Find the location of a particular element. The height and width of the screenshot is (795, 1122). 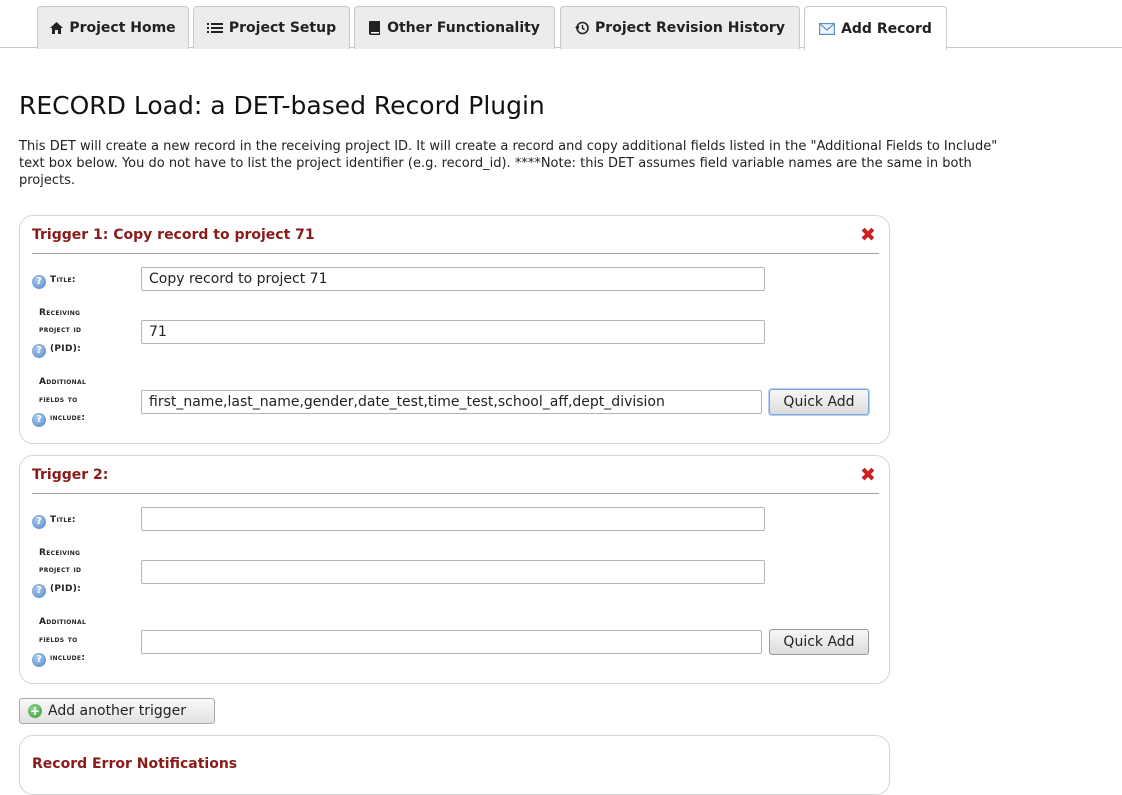

tab-project-revision-history: Project Revision History is located at coordinates (680, 27).